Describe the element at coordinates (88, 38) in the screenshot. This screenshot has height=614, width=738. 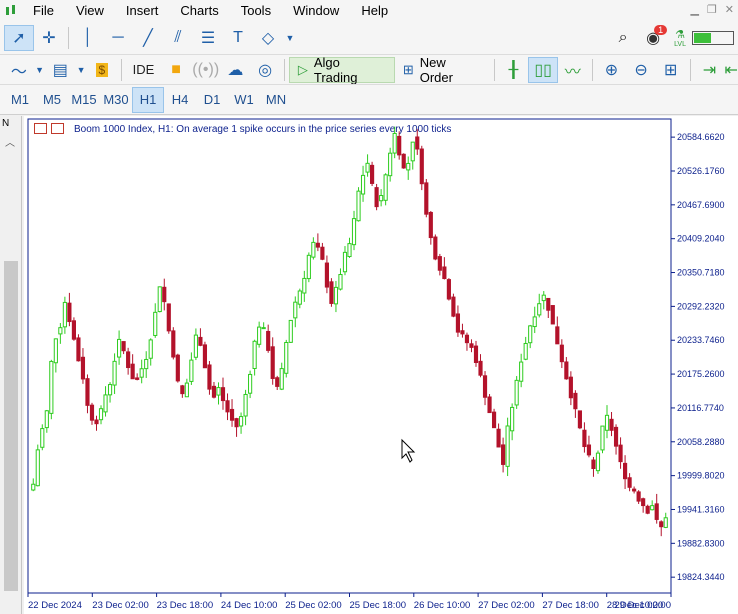
I see `vertical-line-icon: │` at that location.